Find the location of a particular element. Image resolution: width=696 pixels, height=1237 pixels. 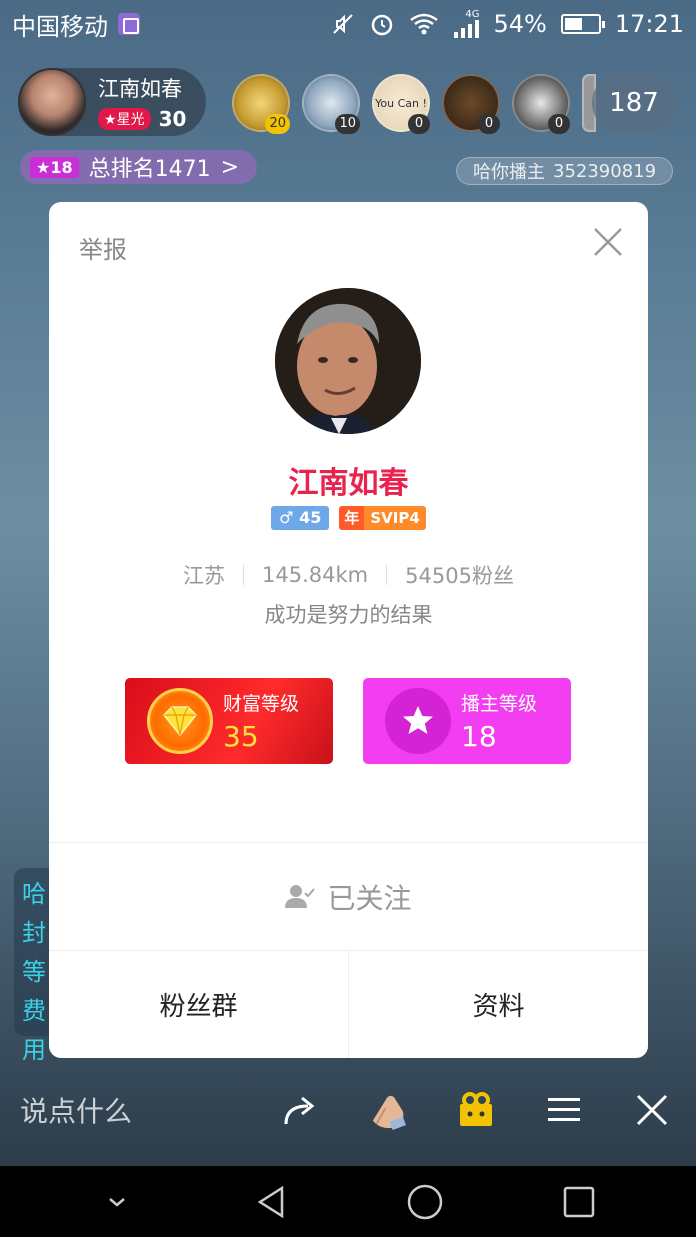

wealth-level-value: 35 is located at coordinates (241, 736).